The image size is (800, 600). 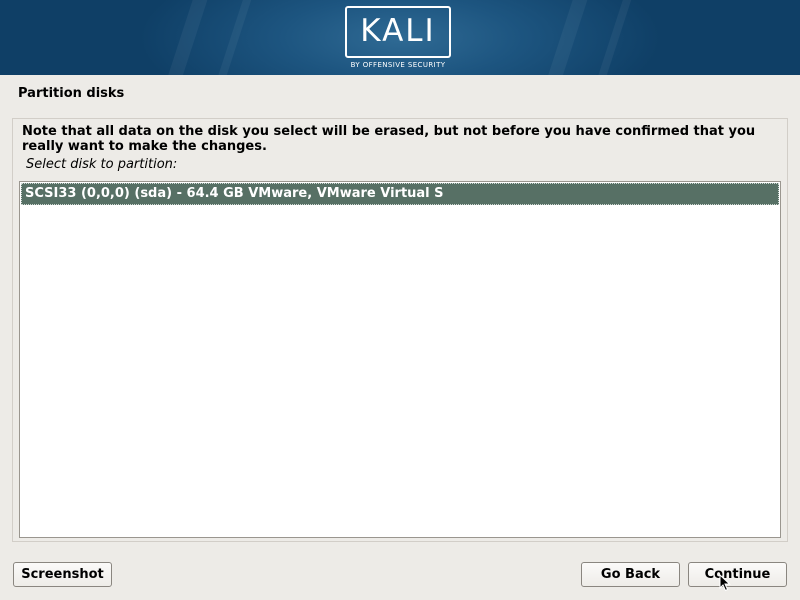 I want to click on logo-text: KALI, so click(x=398, y=31).